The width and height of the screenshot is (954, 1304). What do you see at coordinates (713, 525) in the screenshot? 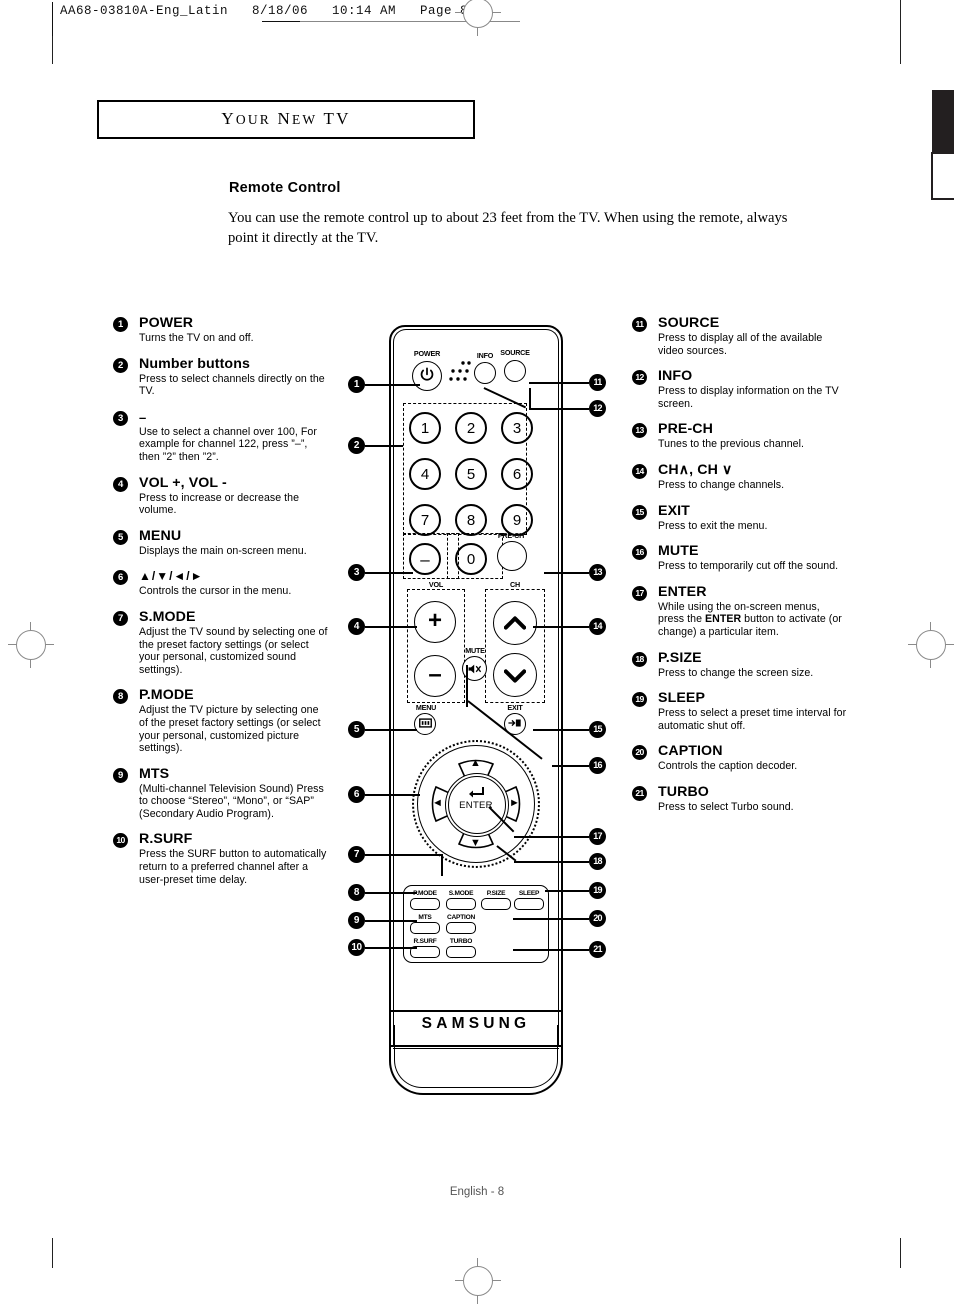
I see `item-description: Press to exit the menu.` at bounding box center [713, 525].